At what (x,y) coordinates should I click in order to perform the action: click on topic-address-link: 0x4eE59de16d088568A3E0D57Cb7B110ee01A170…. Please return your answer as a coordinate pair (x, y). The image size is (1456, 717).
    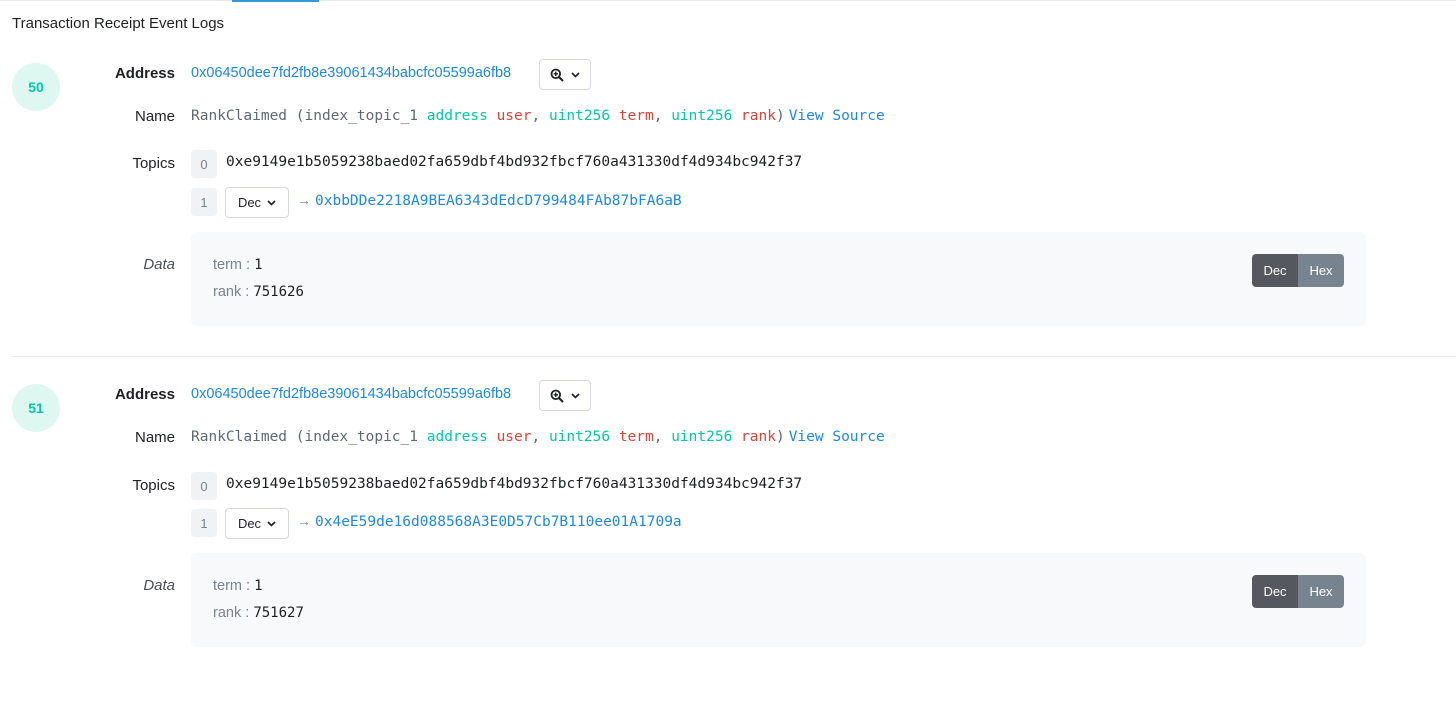
    Looking at the image, I should click on (498, 522).